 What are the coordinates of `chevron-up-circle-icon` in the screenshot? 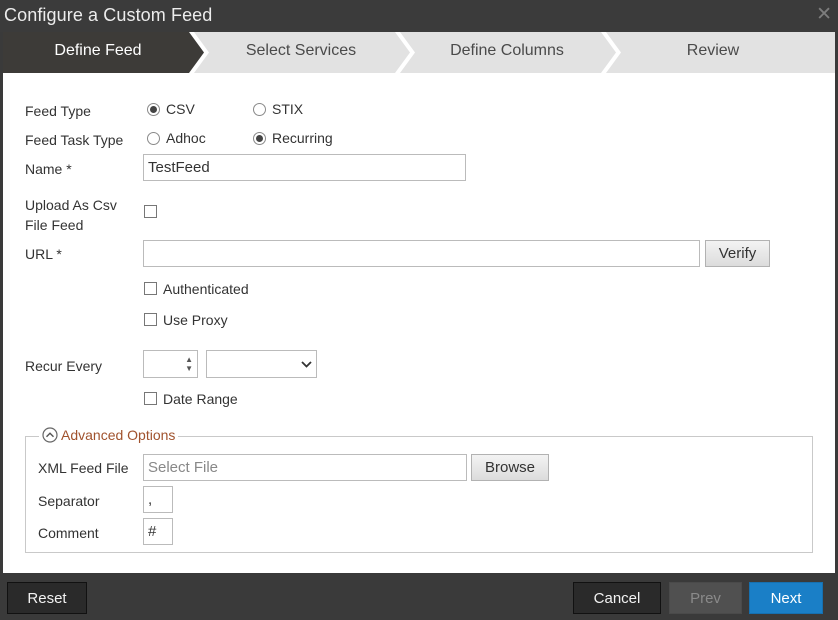 It's located at (50, 435).